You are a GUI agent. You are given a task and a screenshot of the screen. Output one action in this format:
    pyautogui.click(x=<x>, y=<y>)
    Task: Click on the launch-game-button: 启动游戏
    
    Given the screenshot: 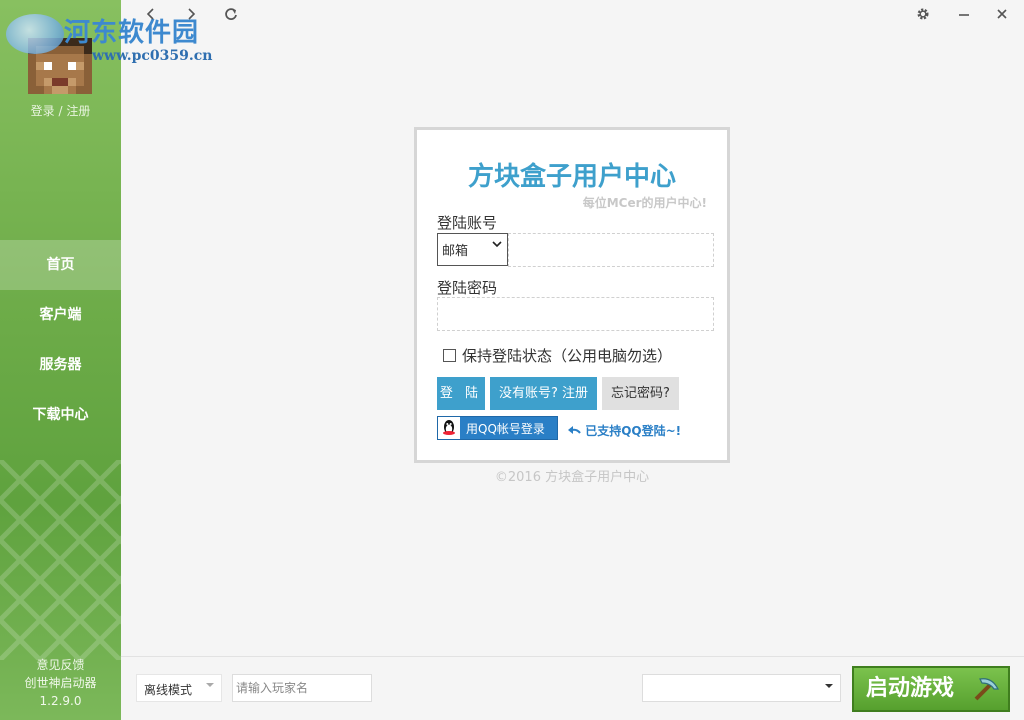 What is the action you would take?
    pyautogui.click(x=931, y=689)
    